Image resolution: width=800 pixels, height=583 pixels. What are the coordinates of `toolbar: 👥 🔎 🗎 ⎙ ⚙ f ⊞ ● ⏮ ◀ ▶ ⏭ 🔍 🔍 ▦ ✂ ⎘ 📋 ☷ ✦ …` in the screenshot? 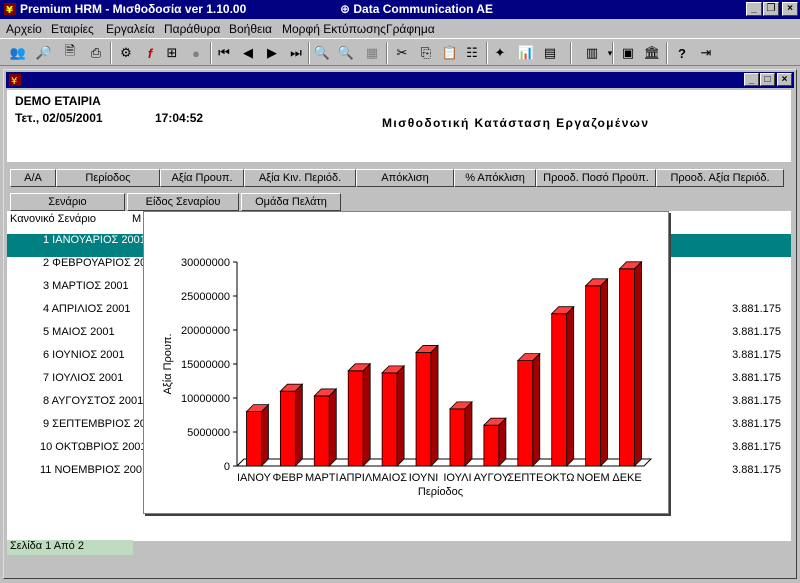 It's located at (400, 52).